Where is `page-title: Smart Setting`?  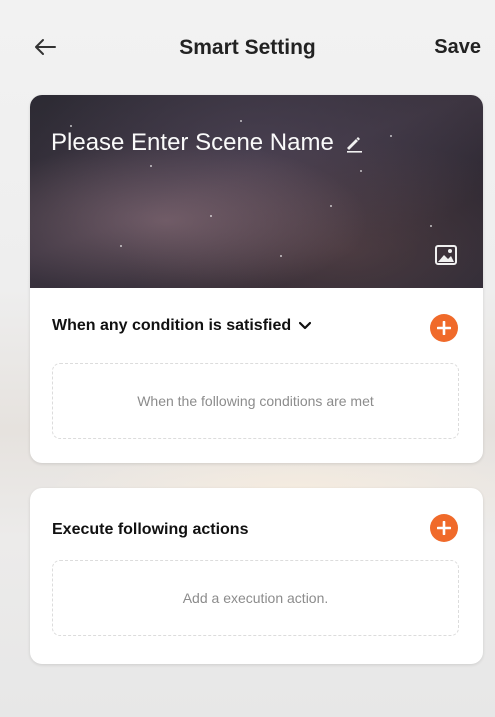
page-title: Smart Setting is located at coordinates (247, 47).